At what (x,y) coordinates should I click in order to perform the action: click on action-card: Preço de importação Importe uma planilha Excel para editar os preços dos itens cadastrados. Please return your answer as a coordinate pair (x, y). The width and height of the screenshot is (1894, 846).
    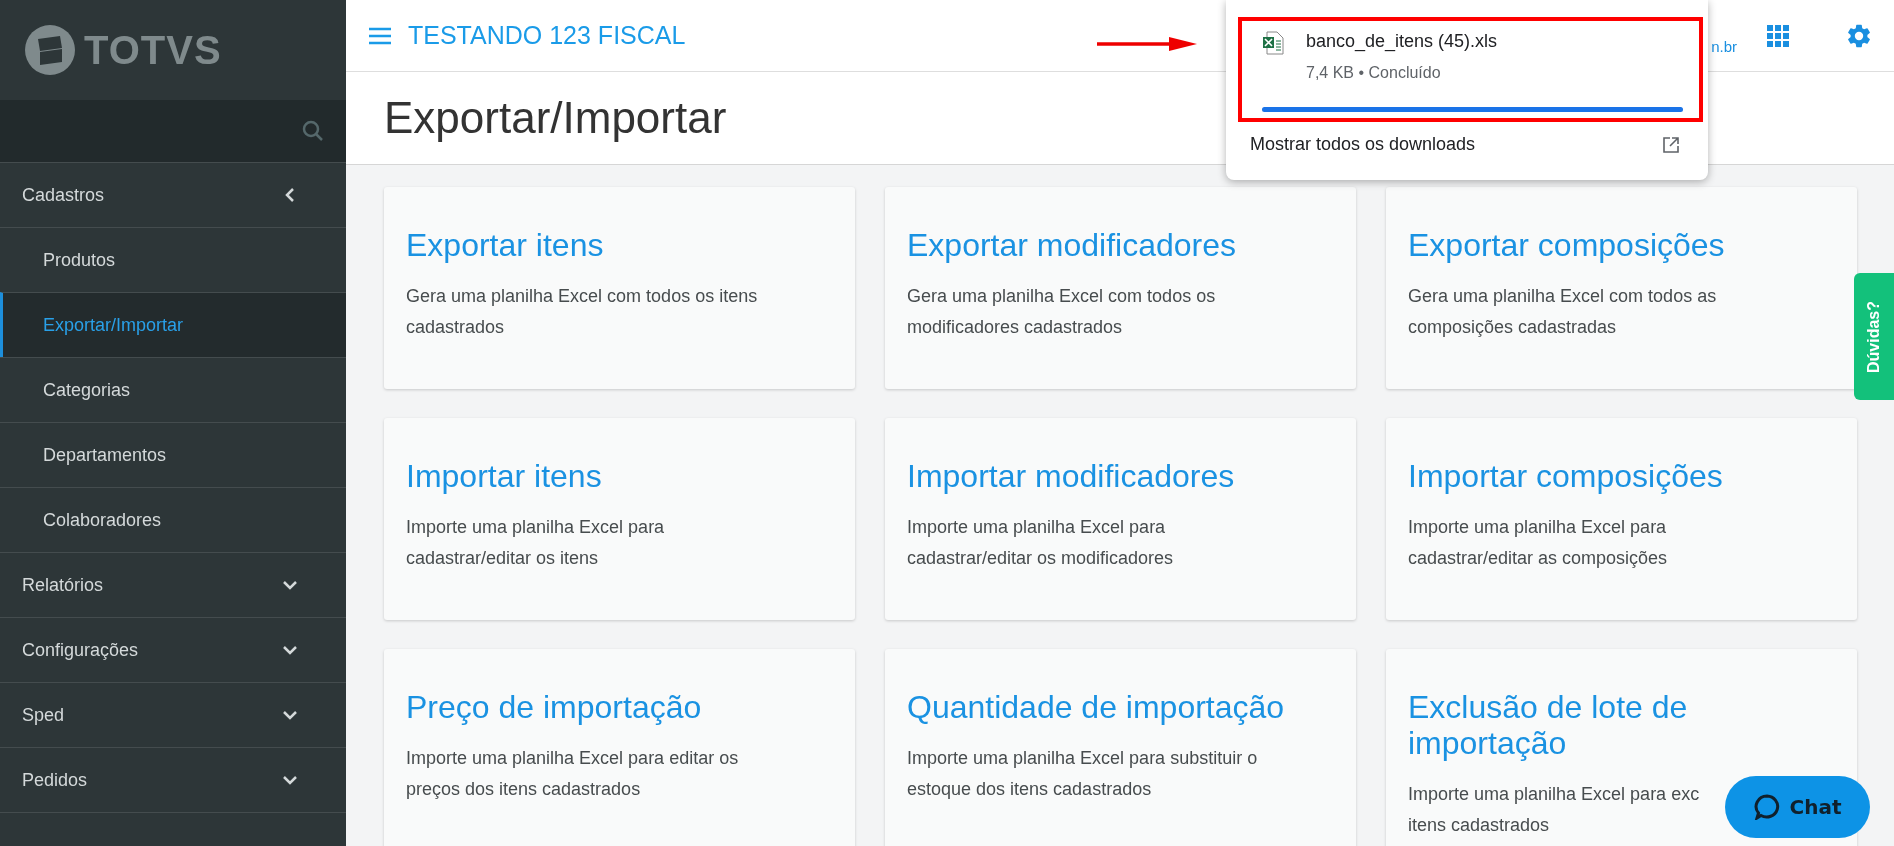
    Looking at the image, I should click on (619, 747).